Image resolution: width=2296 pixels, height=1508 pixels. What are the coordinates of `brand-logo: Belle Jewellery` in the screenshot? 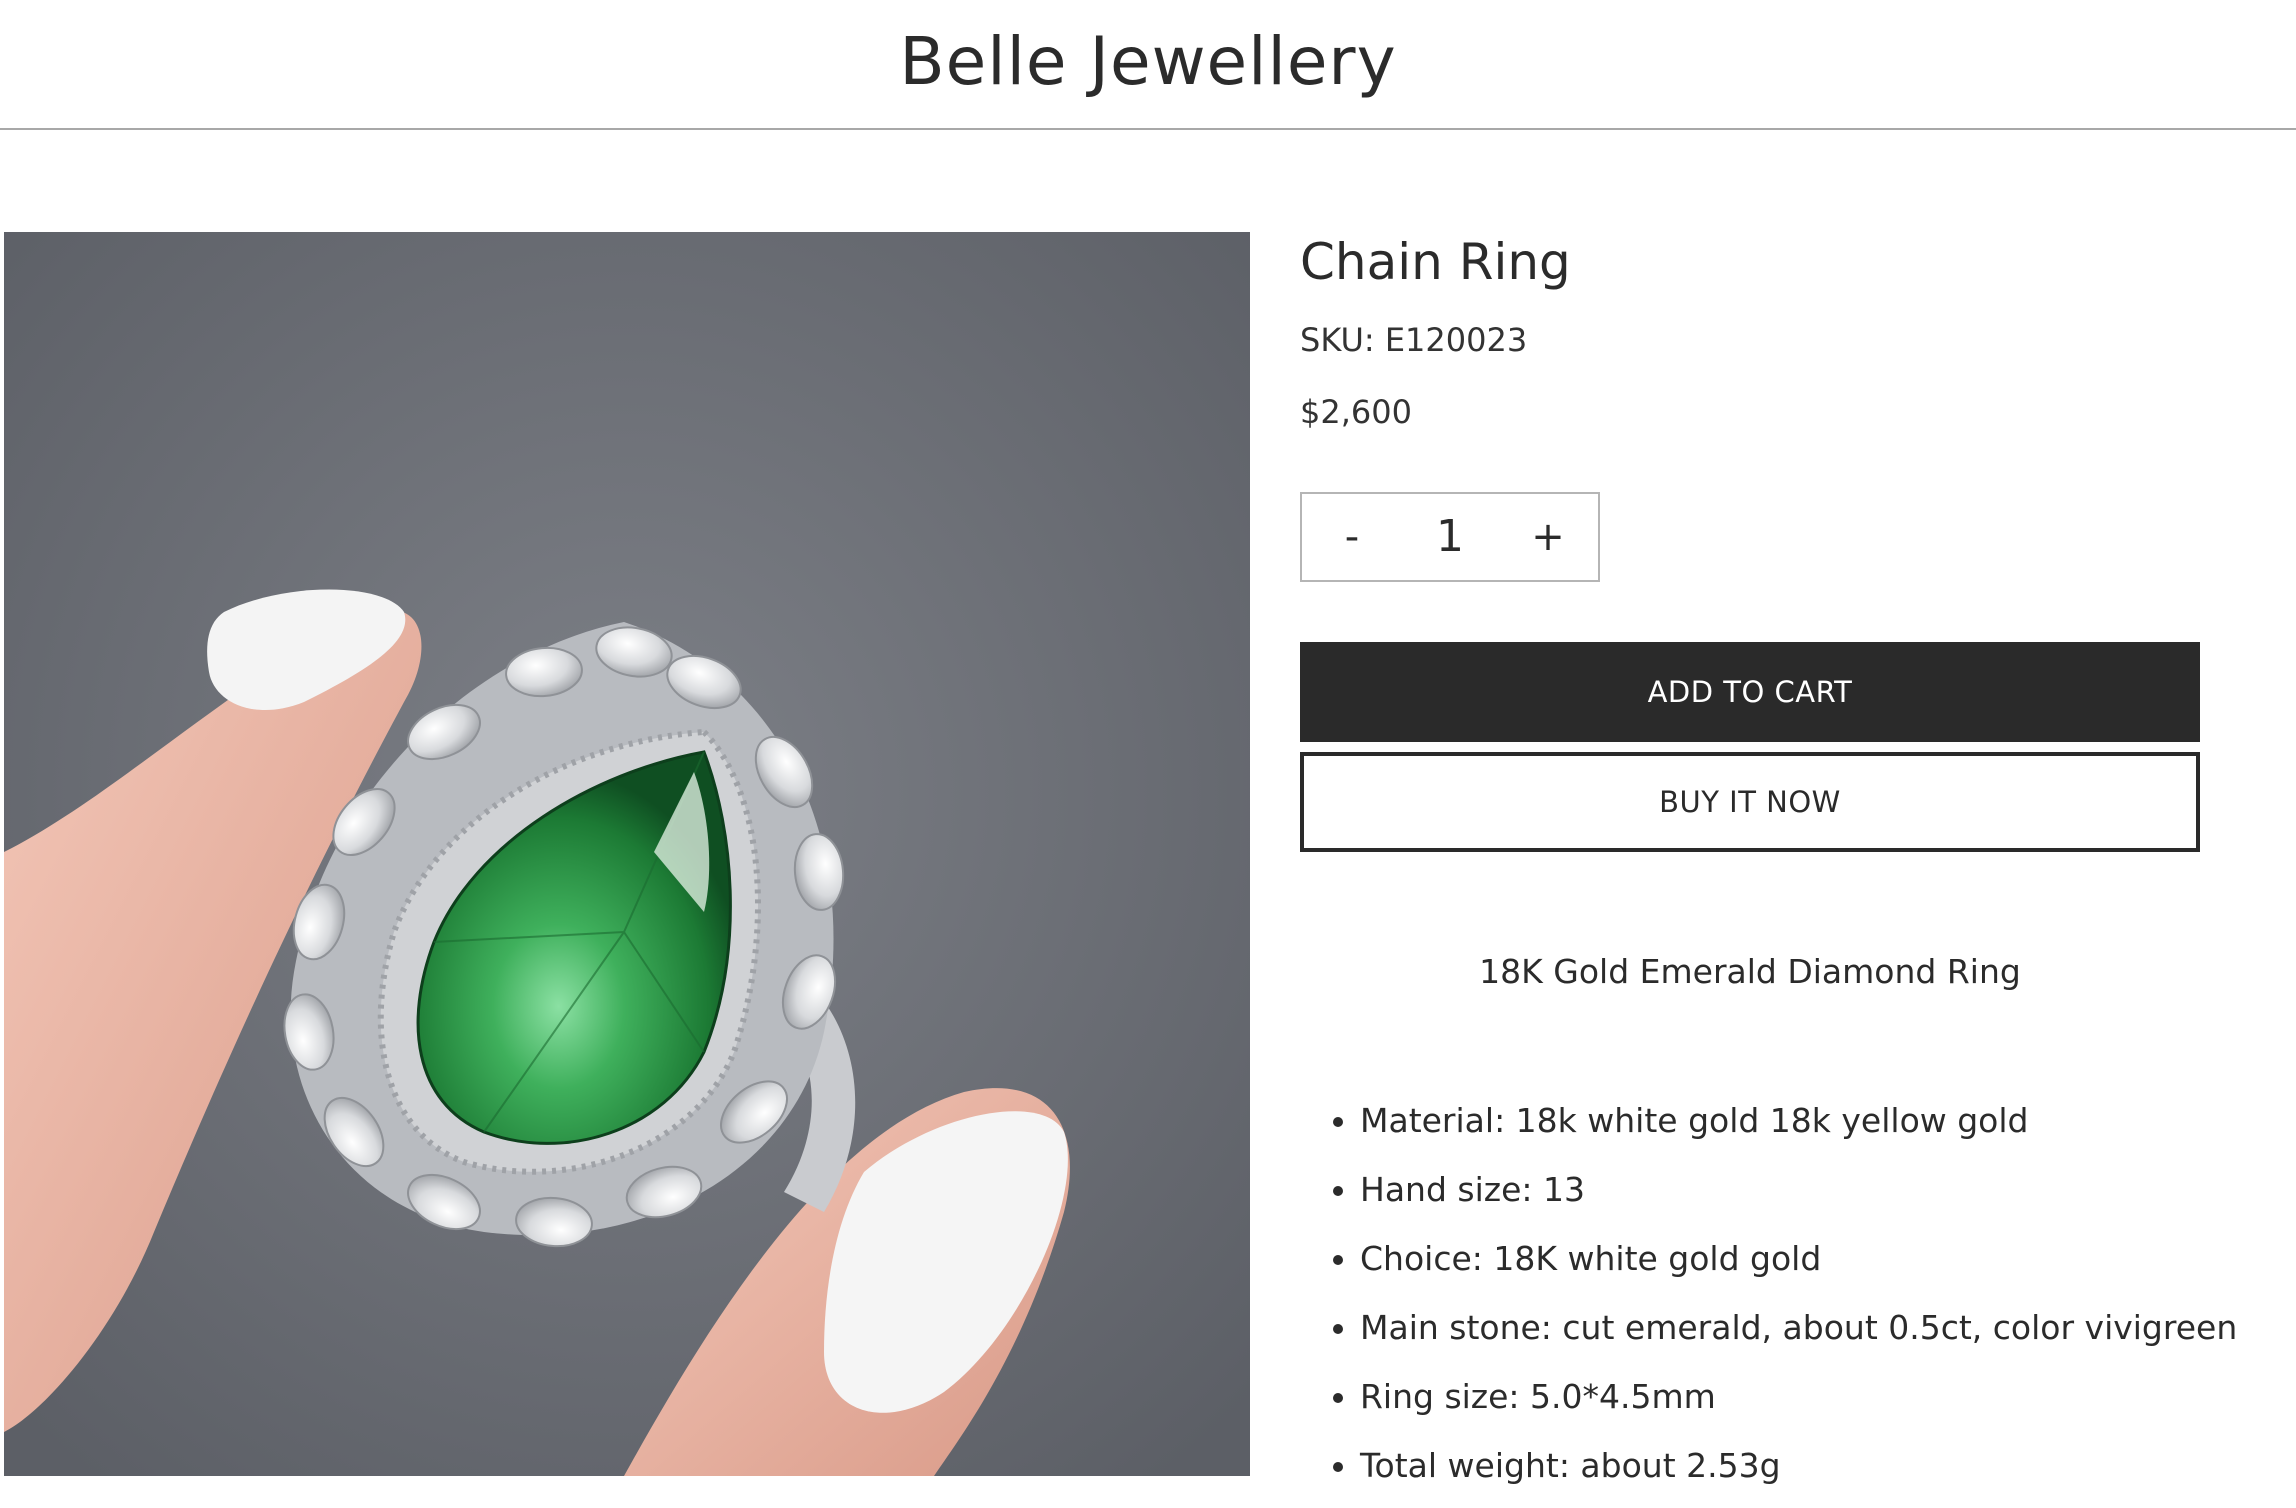 It's located at (1148, 62).